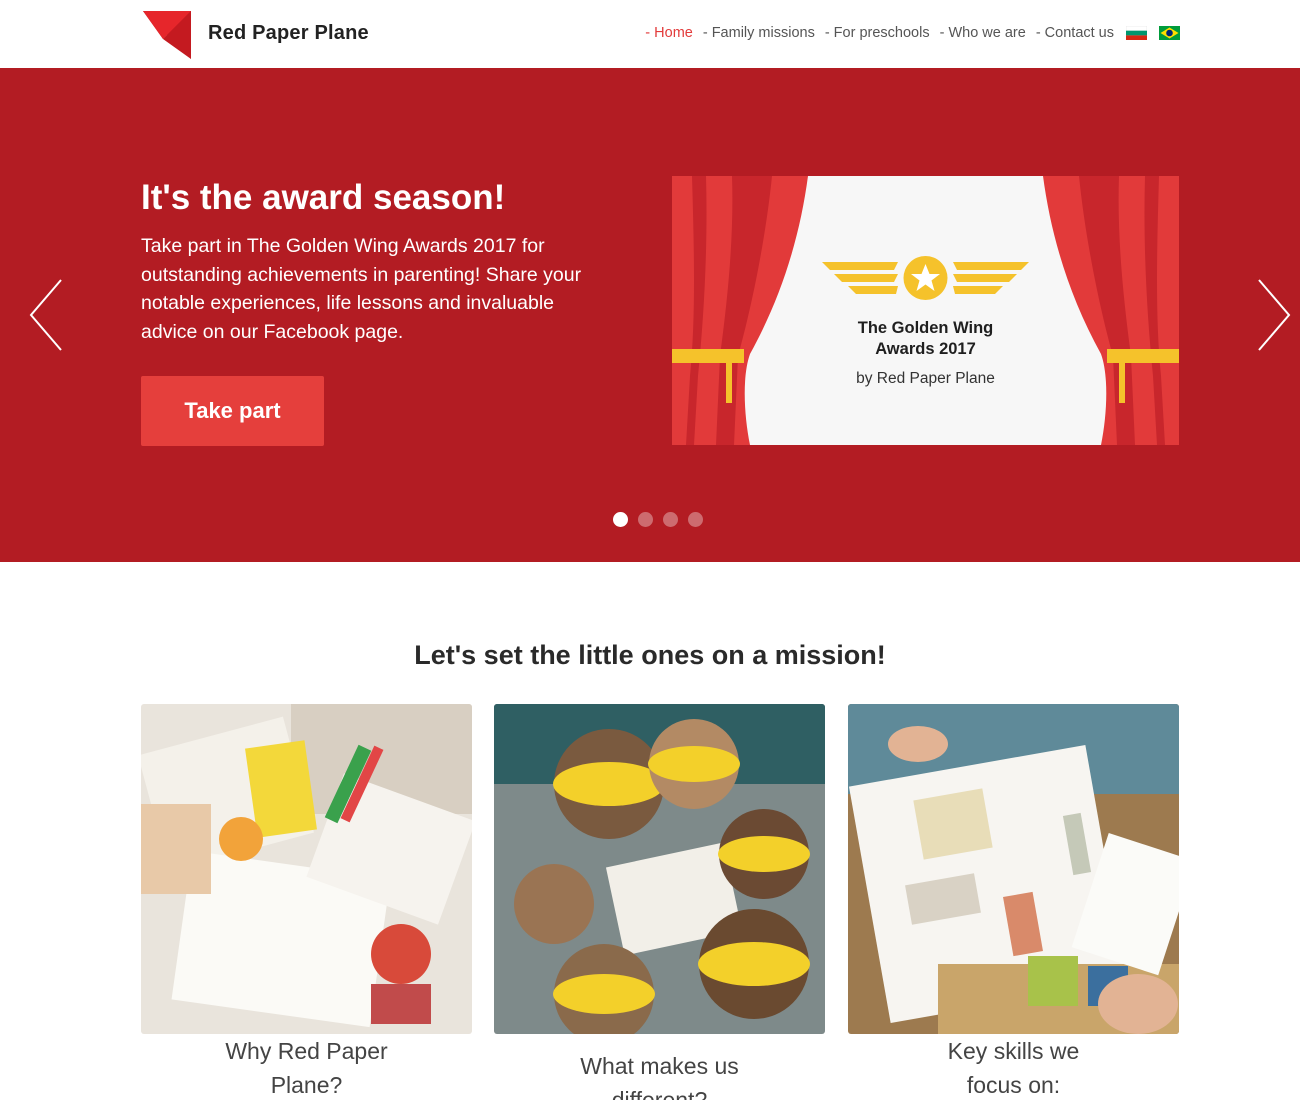  Describe the element at coordinates (983, 33) in the screenshot. I see `nav-who-we-are: - Who we are` at that location.